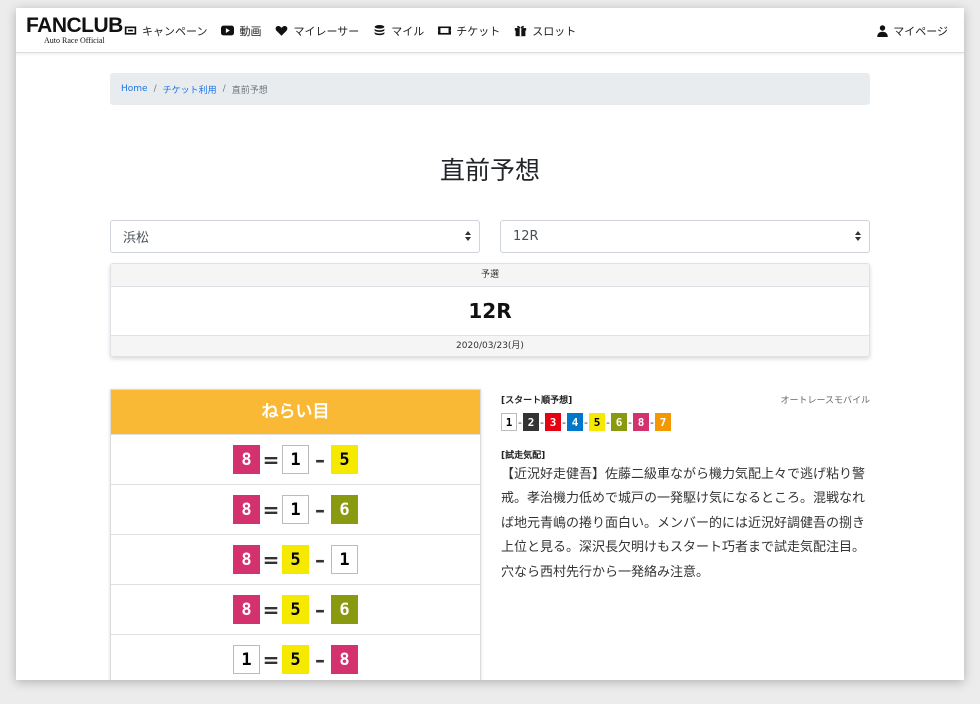 This screenshot has width=980, height=704. Describe the element at coordinates (509, 422) in the screenshot. I see `start-order-badge: 1` at that location.